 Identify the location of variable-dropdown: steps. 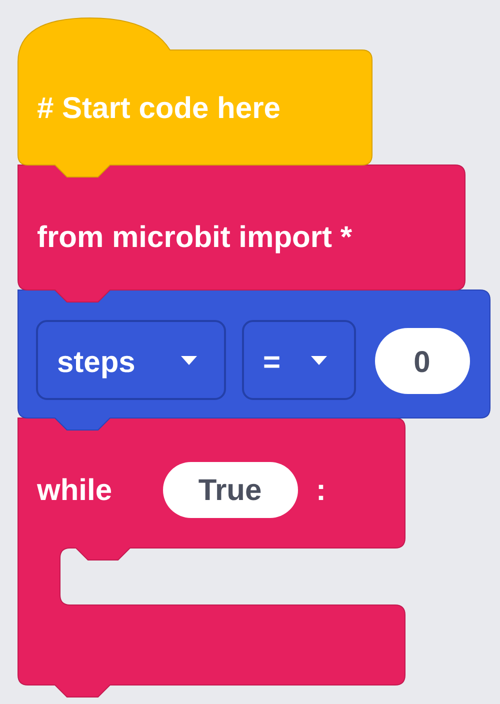
(131, 360).